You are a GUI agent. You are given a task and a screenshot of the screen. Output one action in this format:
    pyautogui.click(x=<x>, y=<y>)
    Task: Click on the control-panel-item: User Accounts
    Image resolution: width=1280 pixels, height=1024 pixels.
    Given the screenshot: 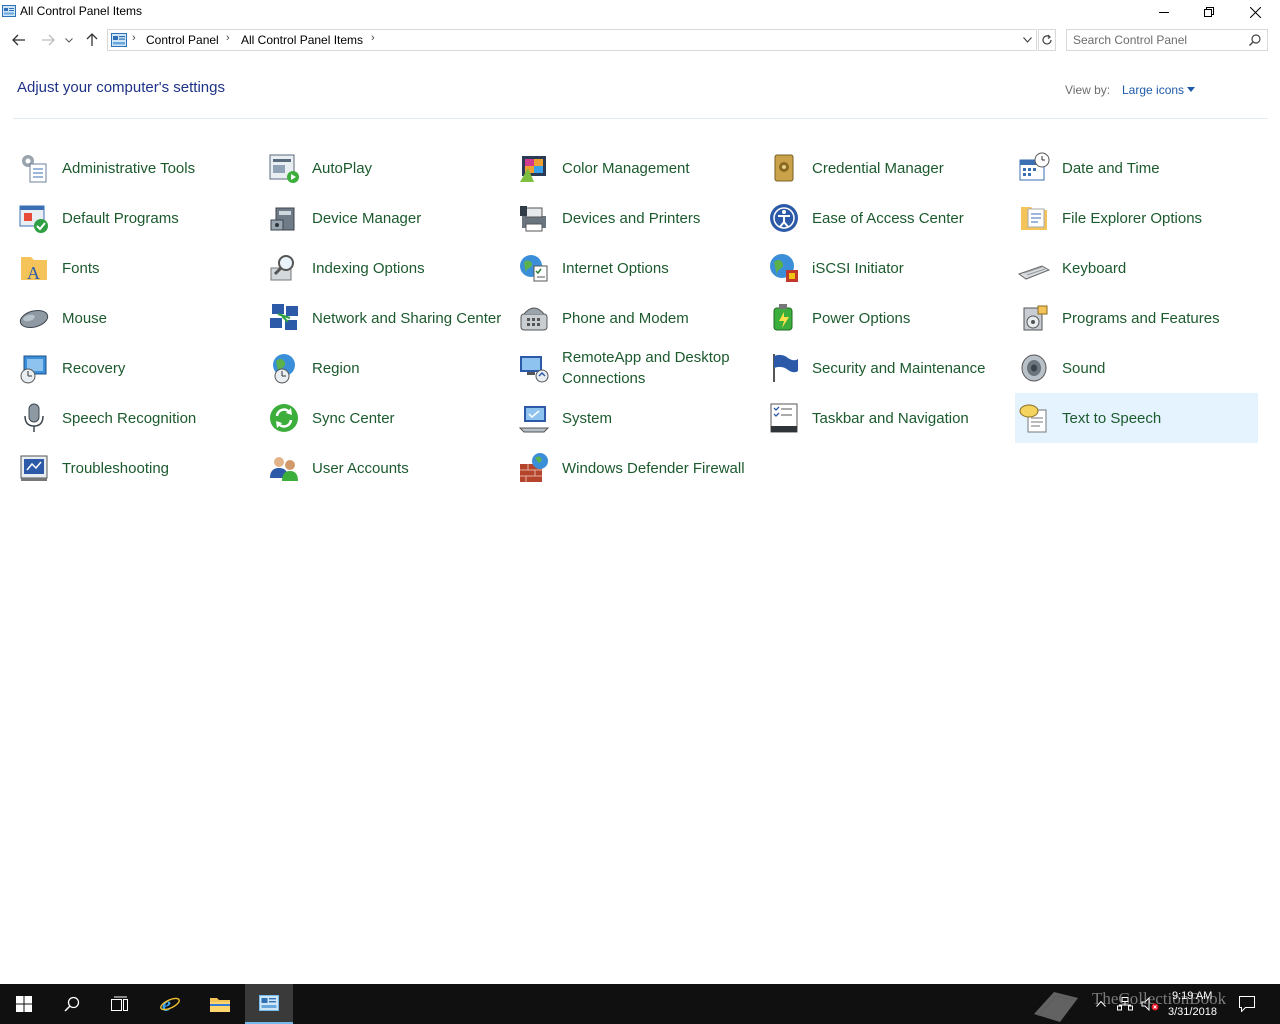 What is the action you would take?
    pyautogui.click(x=386, y=468)
    